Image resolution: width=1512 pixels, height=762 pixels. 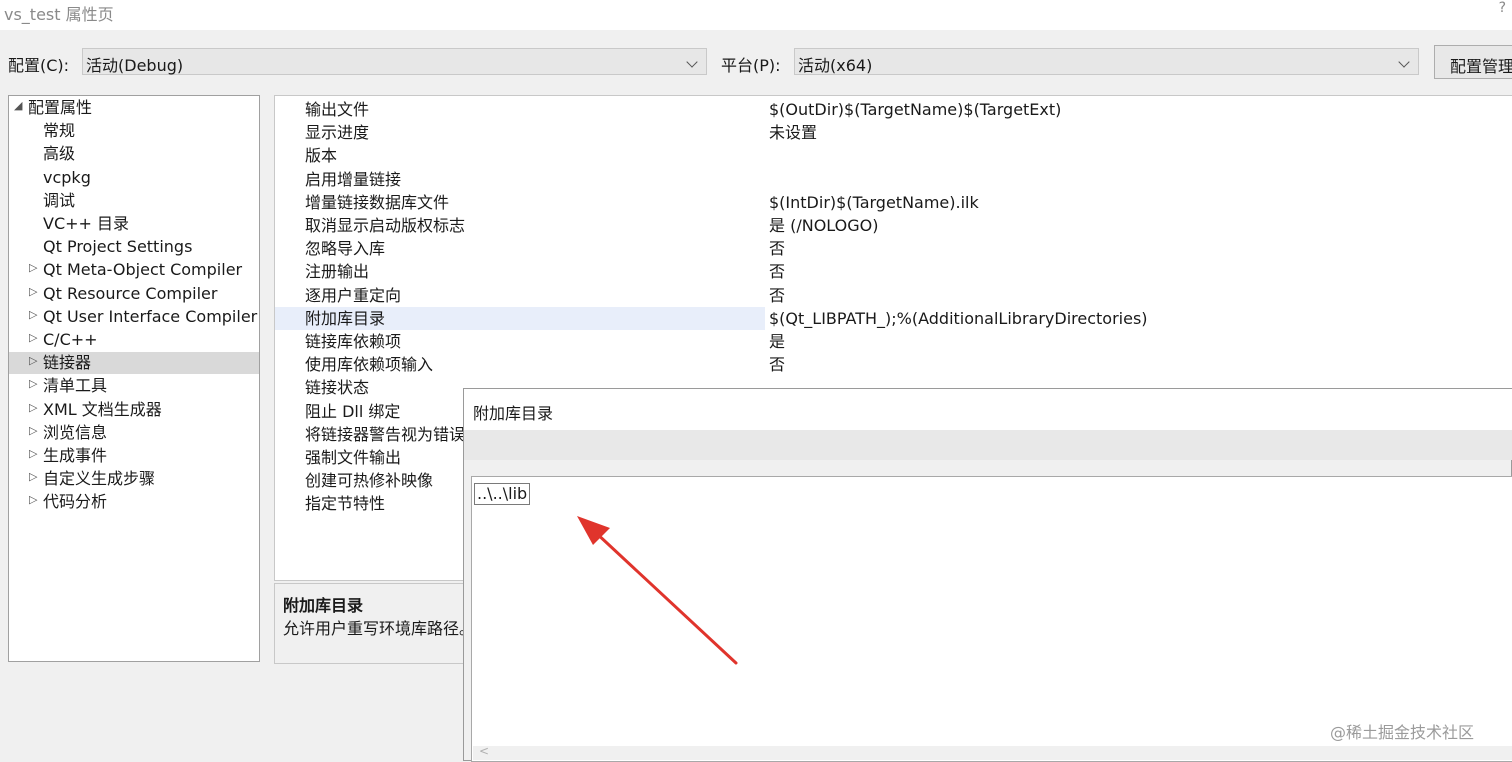 I want to click on expanded-arrow-icon: ◢, so click(x=18, y=105).